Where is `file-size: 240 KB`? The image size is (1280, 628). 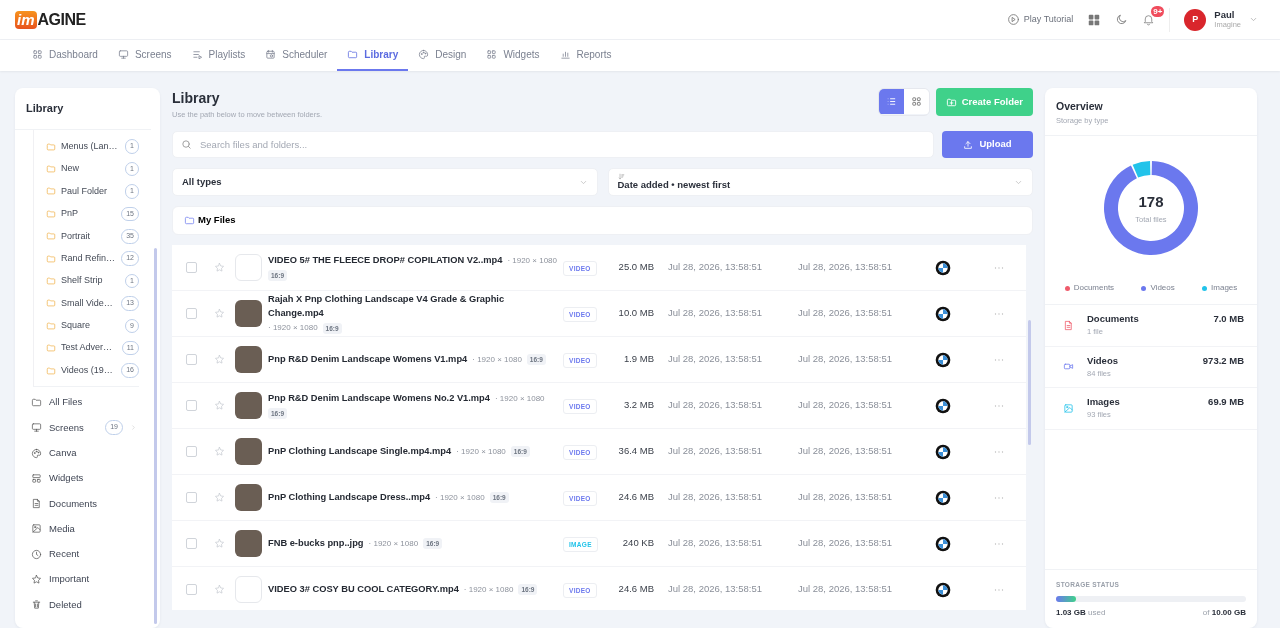
file-size: 240 KB is located at coordinates (637, 543).